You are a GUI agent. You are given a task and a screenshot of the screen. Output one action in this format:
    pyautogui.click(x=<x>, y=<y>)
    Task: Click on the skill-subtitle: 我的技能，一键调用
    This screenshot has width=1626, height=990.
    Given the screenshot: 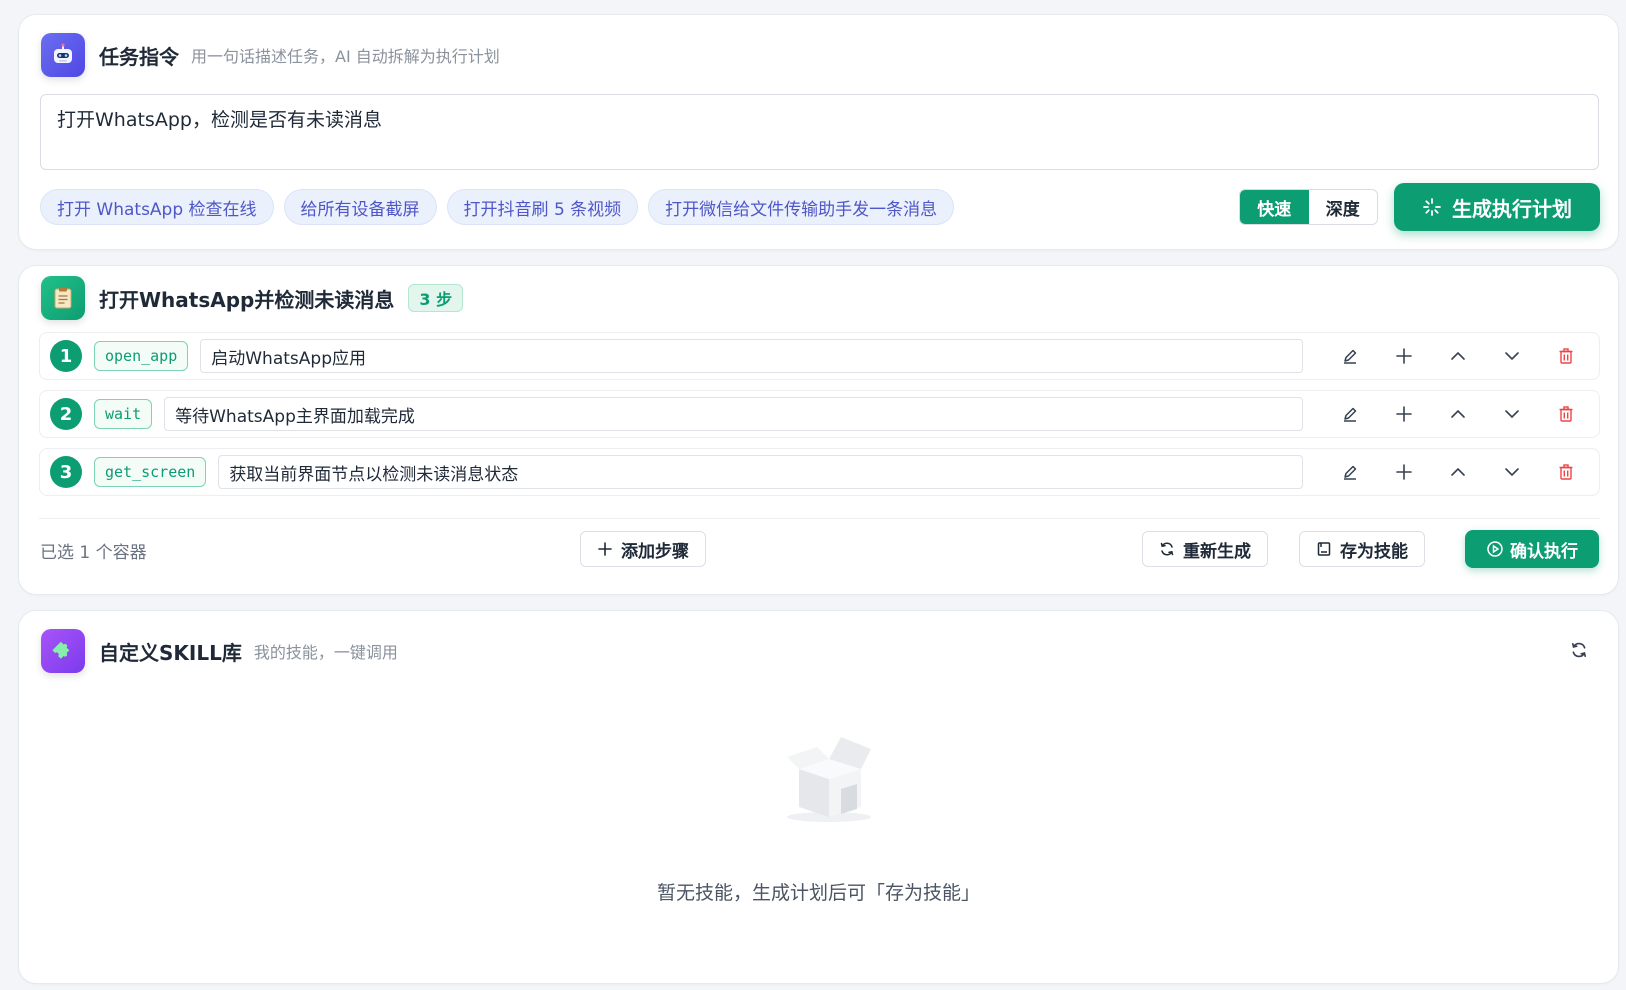 What is the action you would take?
    pyautogui.click(x=325, y=652)
    